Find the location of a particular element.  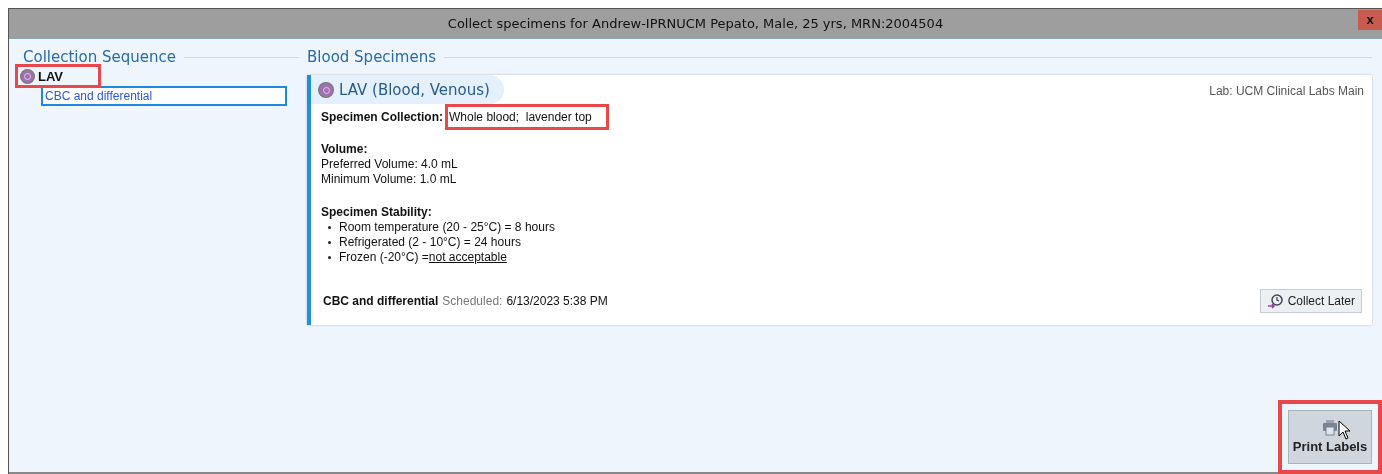

stability-text: Frozen (-20°C) = is located at coordinates (384, 257).